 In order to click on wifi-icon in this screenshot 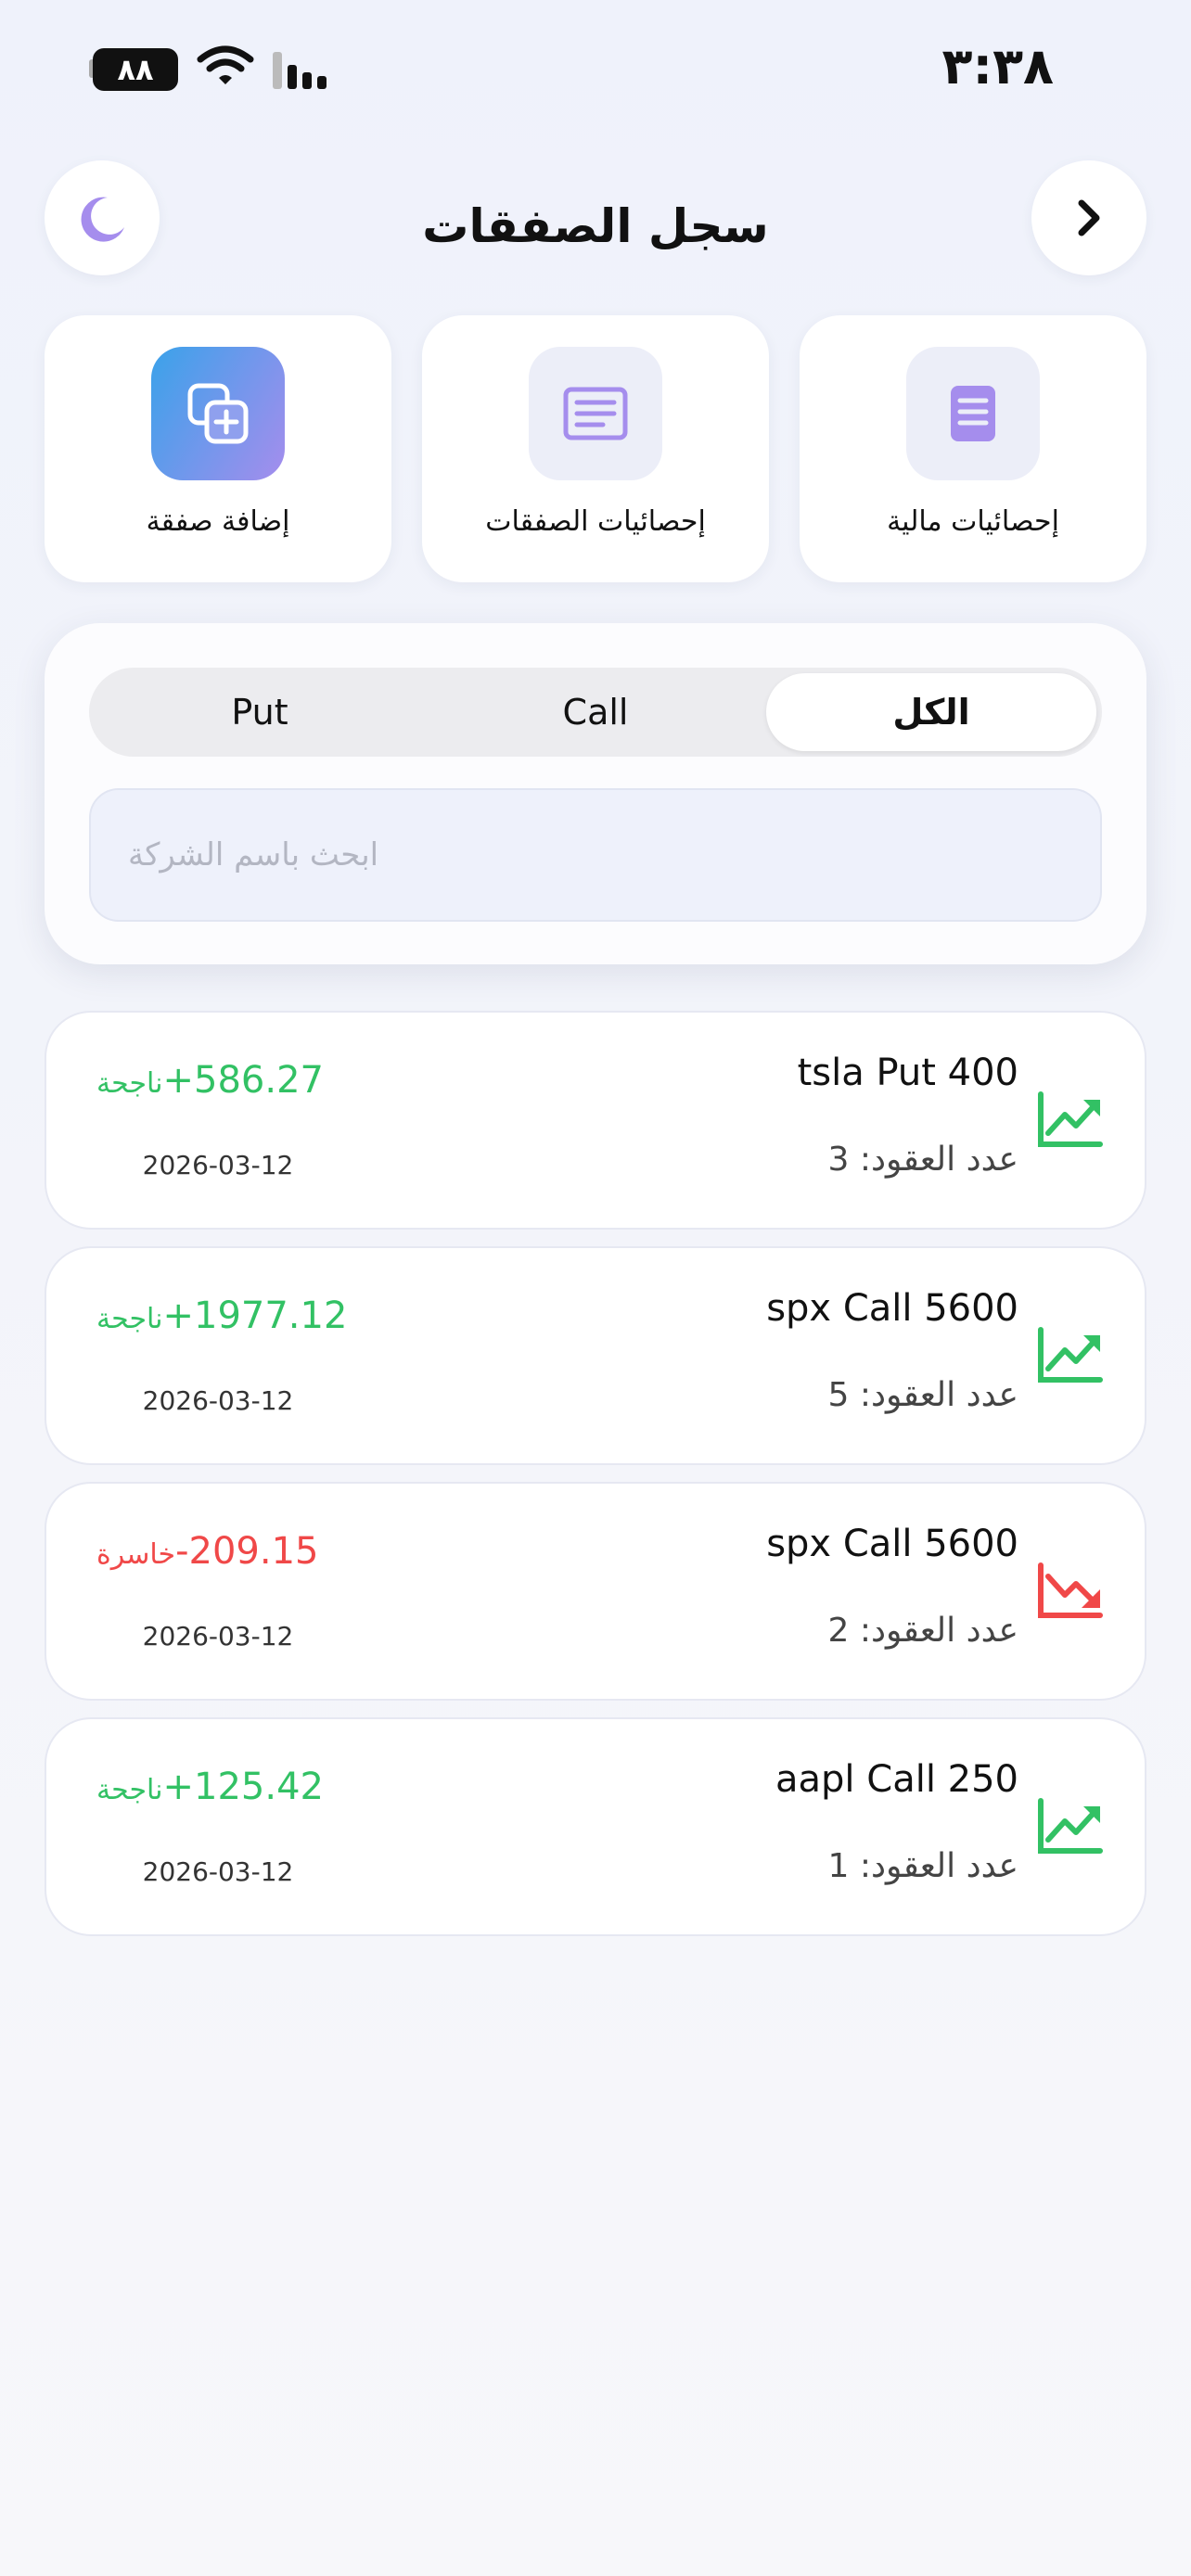, I will do `click(225, 64)`.